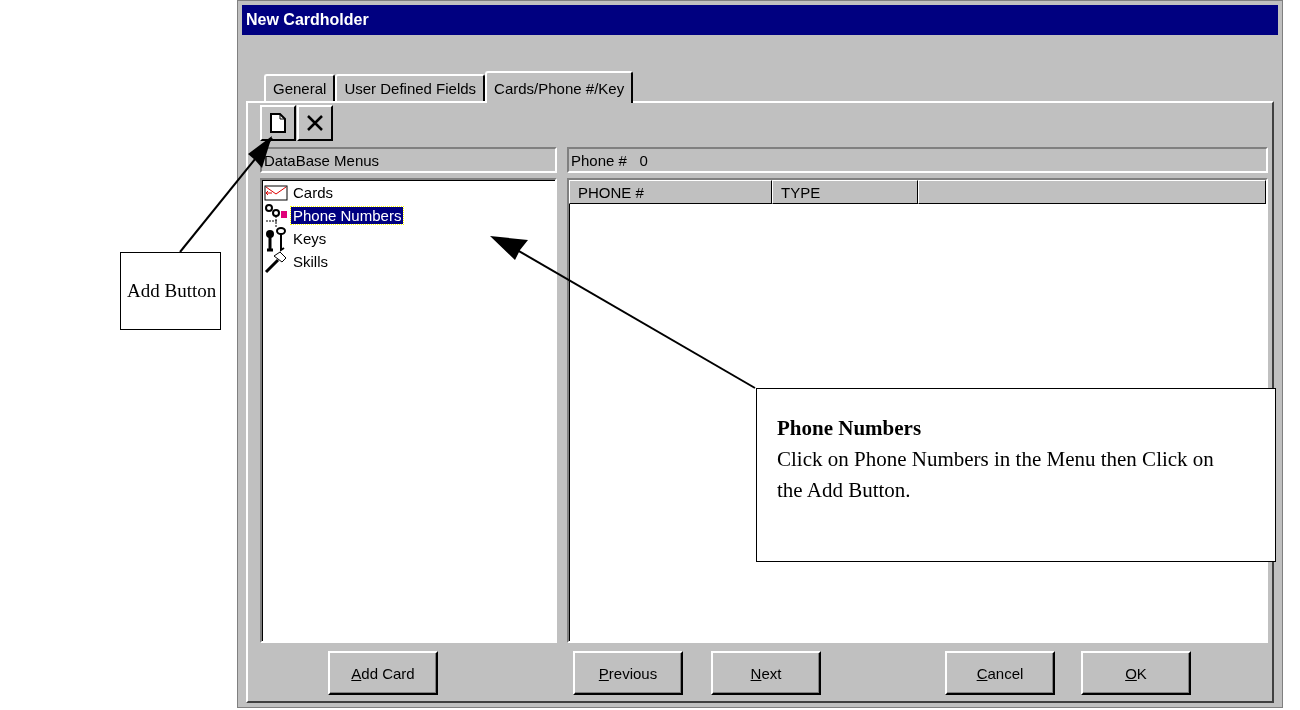  What do you see at coordinates (996, 475) in the screenshot?
I see `callout-text: Click on Phone Numbers in the Menu then Click on the Add Button.` at bounding box center [996, 475].